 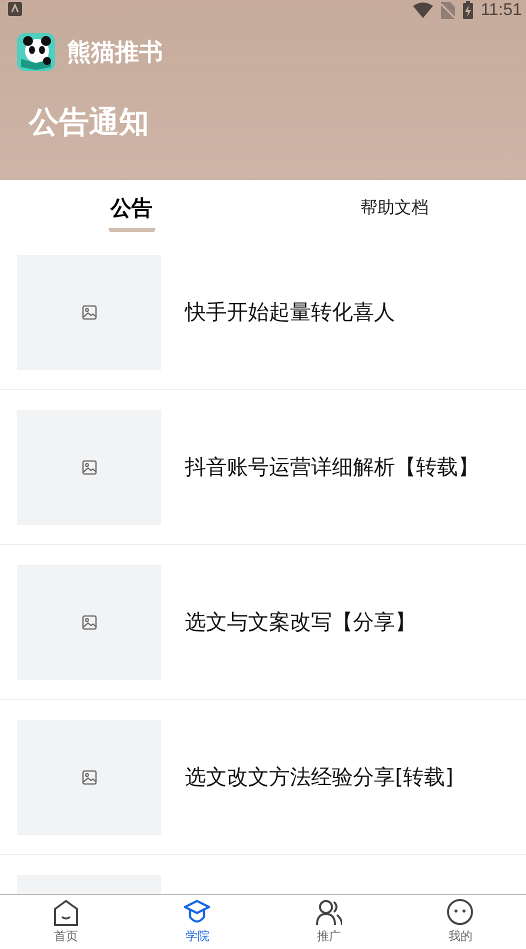 What do you see at coordinates (501, 10) in the screenshot?
I see `status-time: 11:51` at bounding box center [501, 10].